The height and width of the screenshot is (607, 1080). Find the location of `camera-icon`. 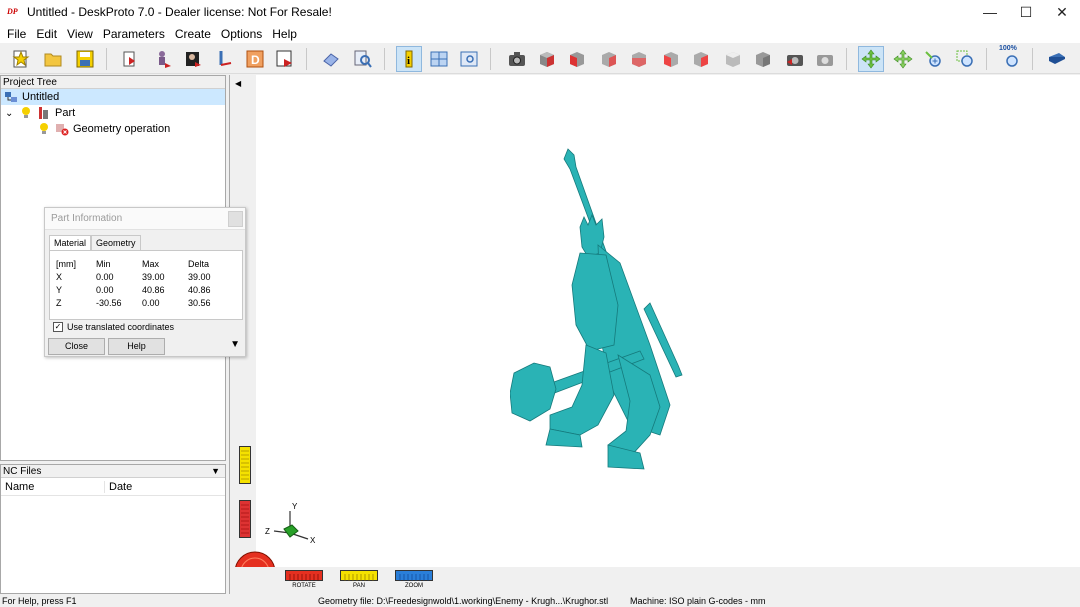

camera-icon is located at coordinates (517, 59).